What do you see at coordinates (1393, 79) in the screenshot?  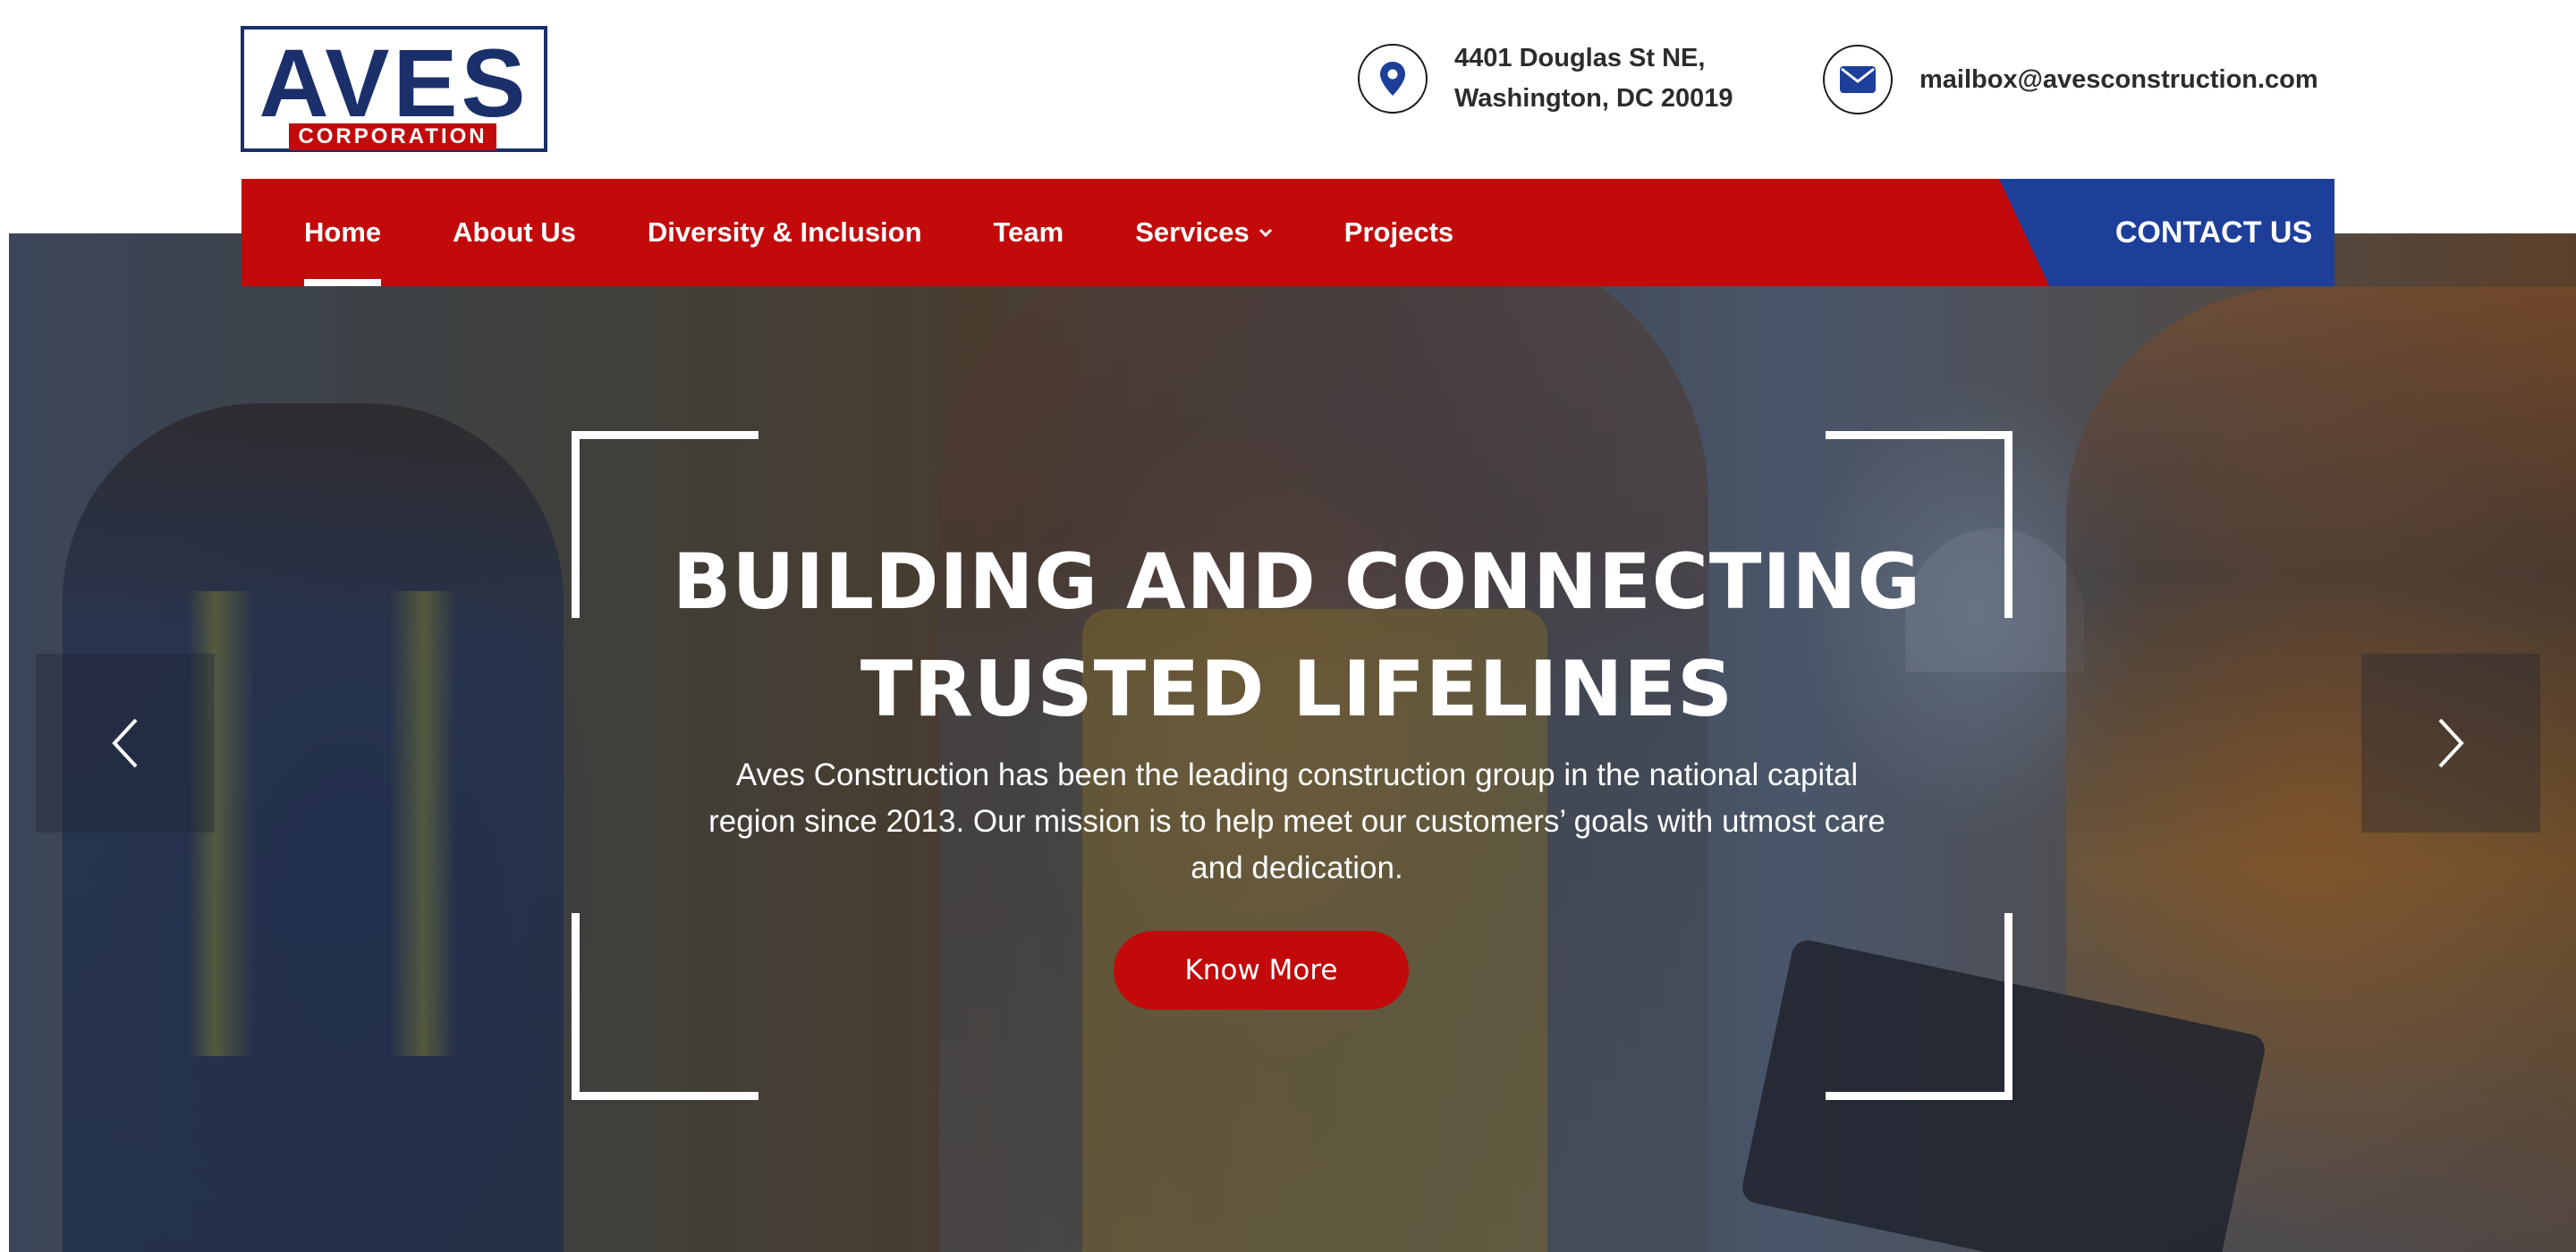 I see `map-pin-icon` at bounding box center [1393, 79].